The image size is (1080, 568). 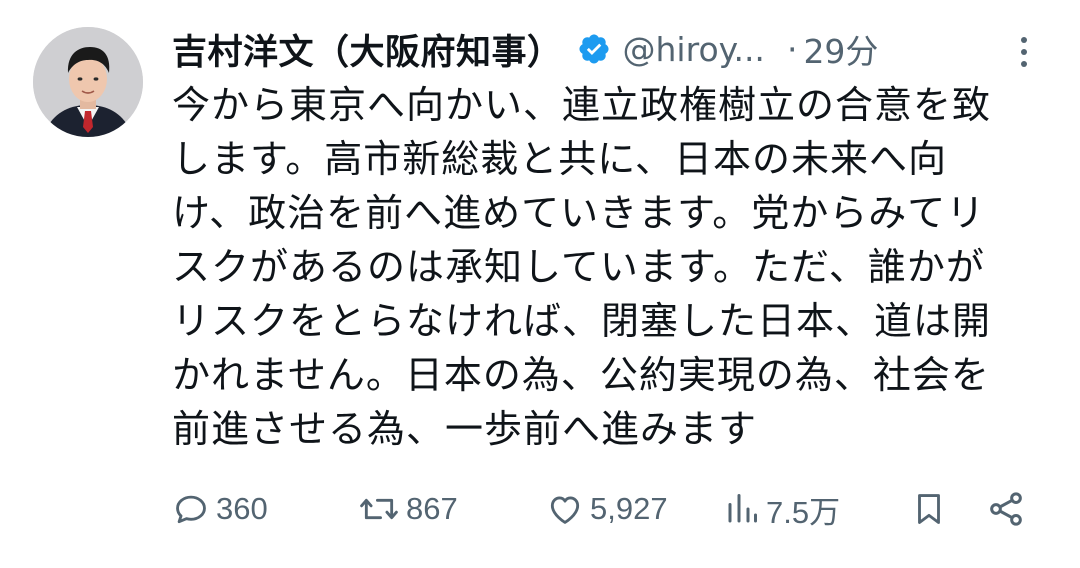 I want to click on reply-button: 360, so click(x=220, y=509).